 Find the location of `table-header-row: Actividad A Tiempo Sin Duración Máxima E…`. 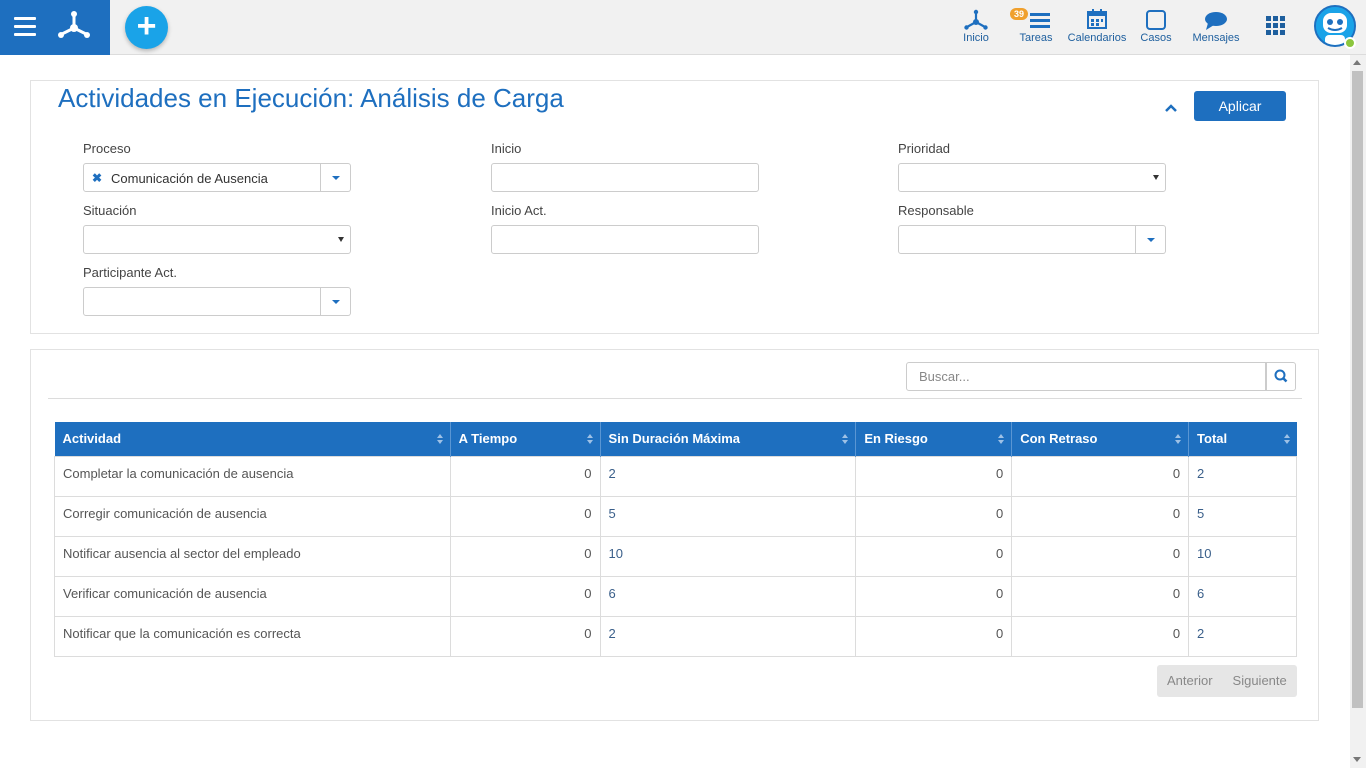

table-header-row: Actividad A Tiempo Sin Duración Máxima E… is located at coordinates (675, 439).